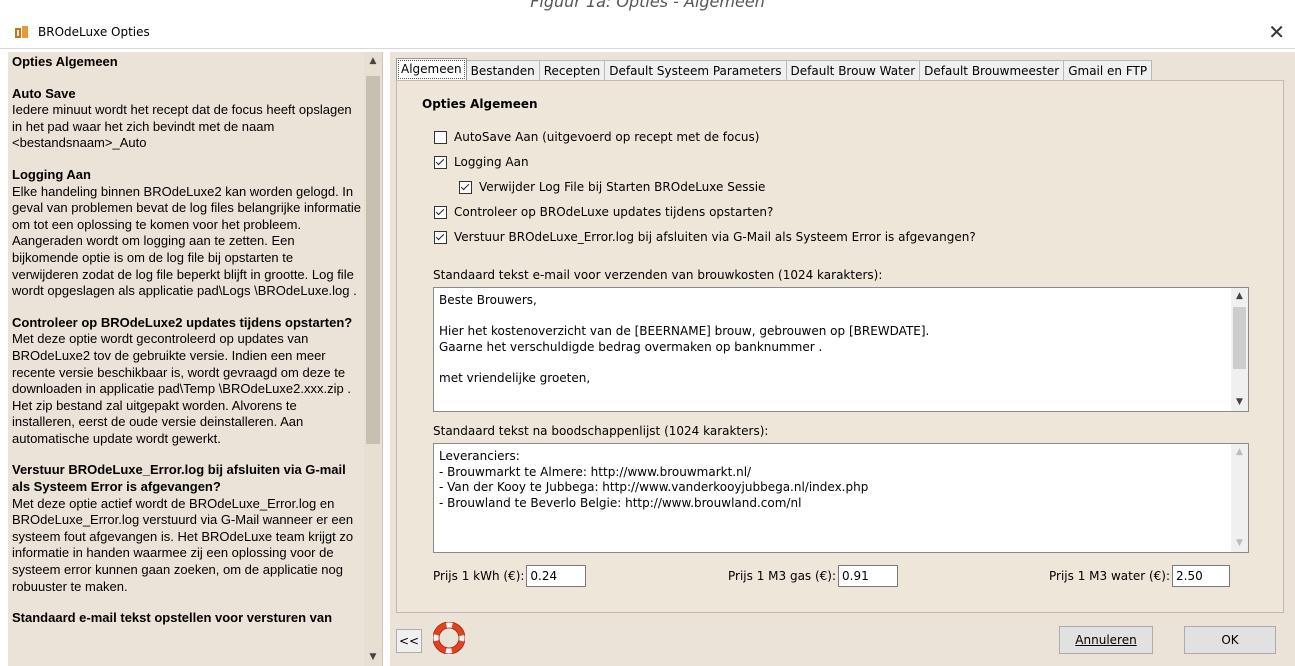  I want to click on price-gas-input, so click(868, 576).